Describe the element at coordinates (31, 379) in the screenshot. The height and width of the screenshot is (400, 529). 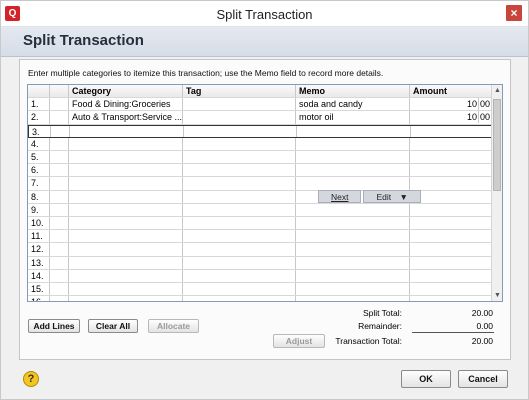
I see `help-icon: ?` at that location.